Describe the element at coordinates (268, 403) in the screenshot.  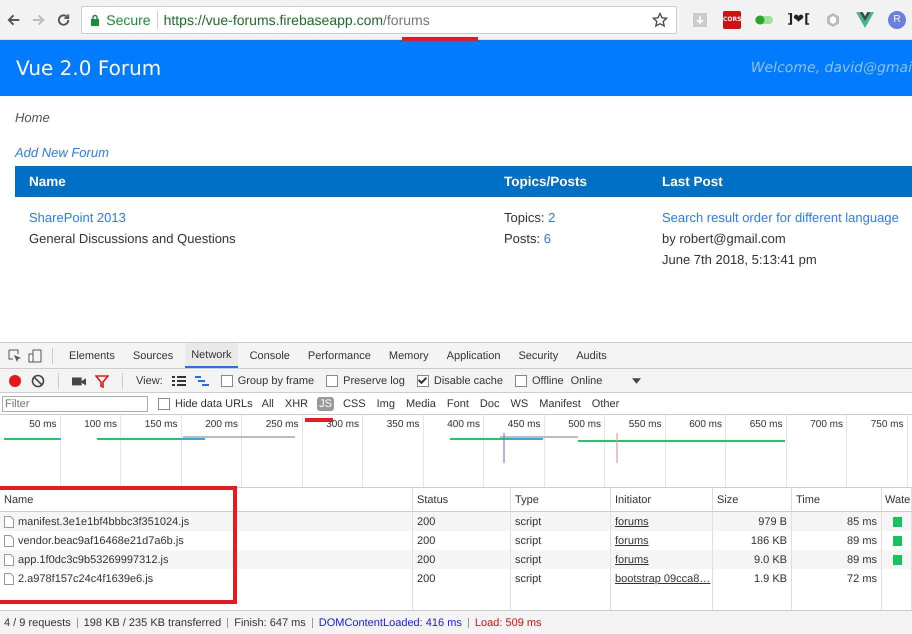
I see `type-filter: All` at that location.